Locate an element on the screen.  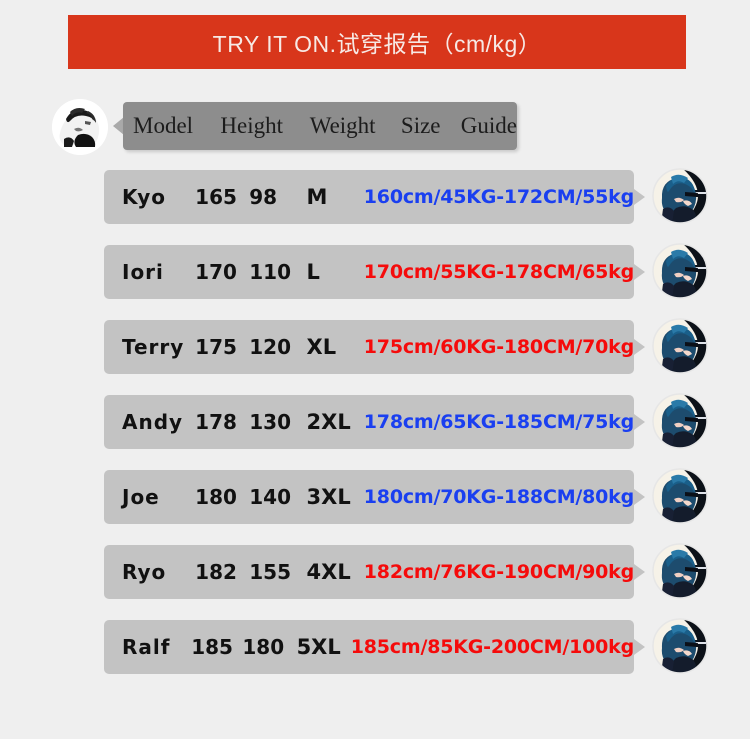
table-row: Ralf 185 180 5XL 185cm/85KG-200CM/100kg is located at coordinates (375, 656).